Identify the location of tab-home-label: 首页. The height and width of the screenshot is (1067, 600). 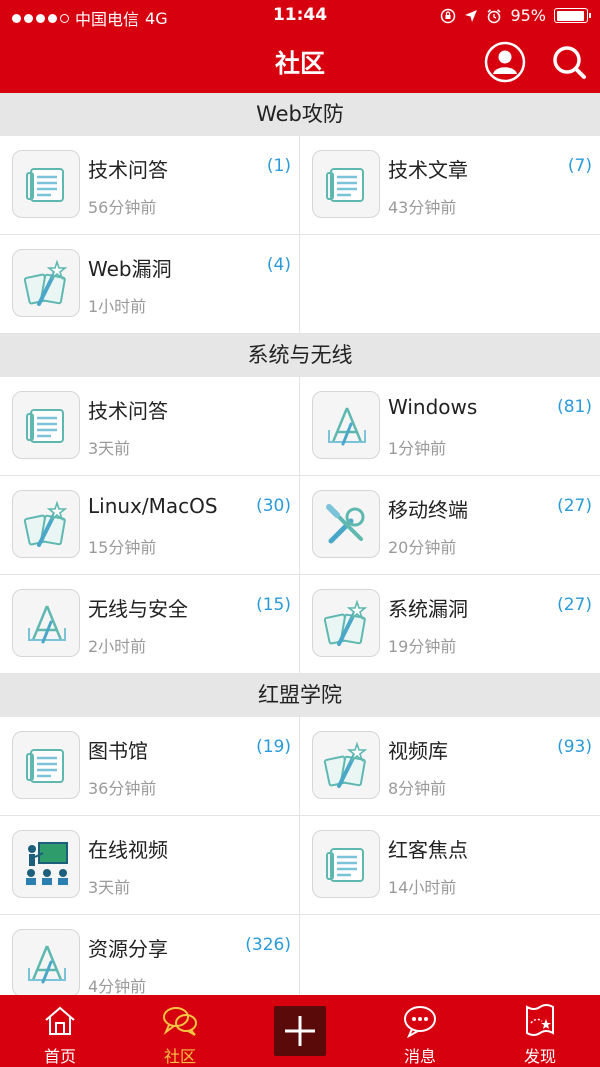
(59, 1056).